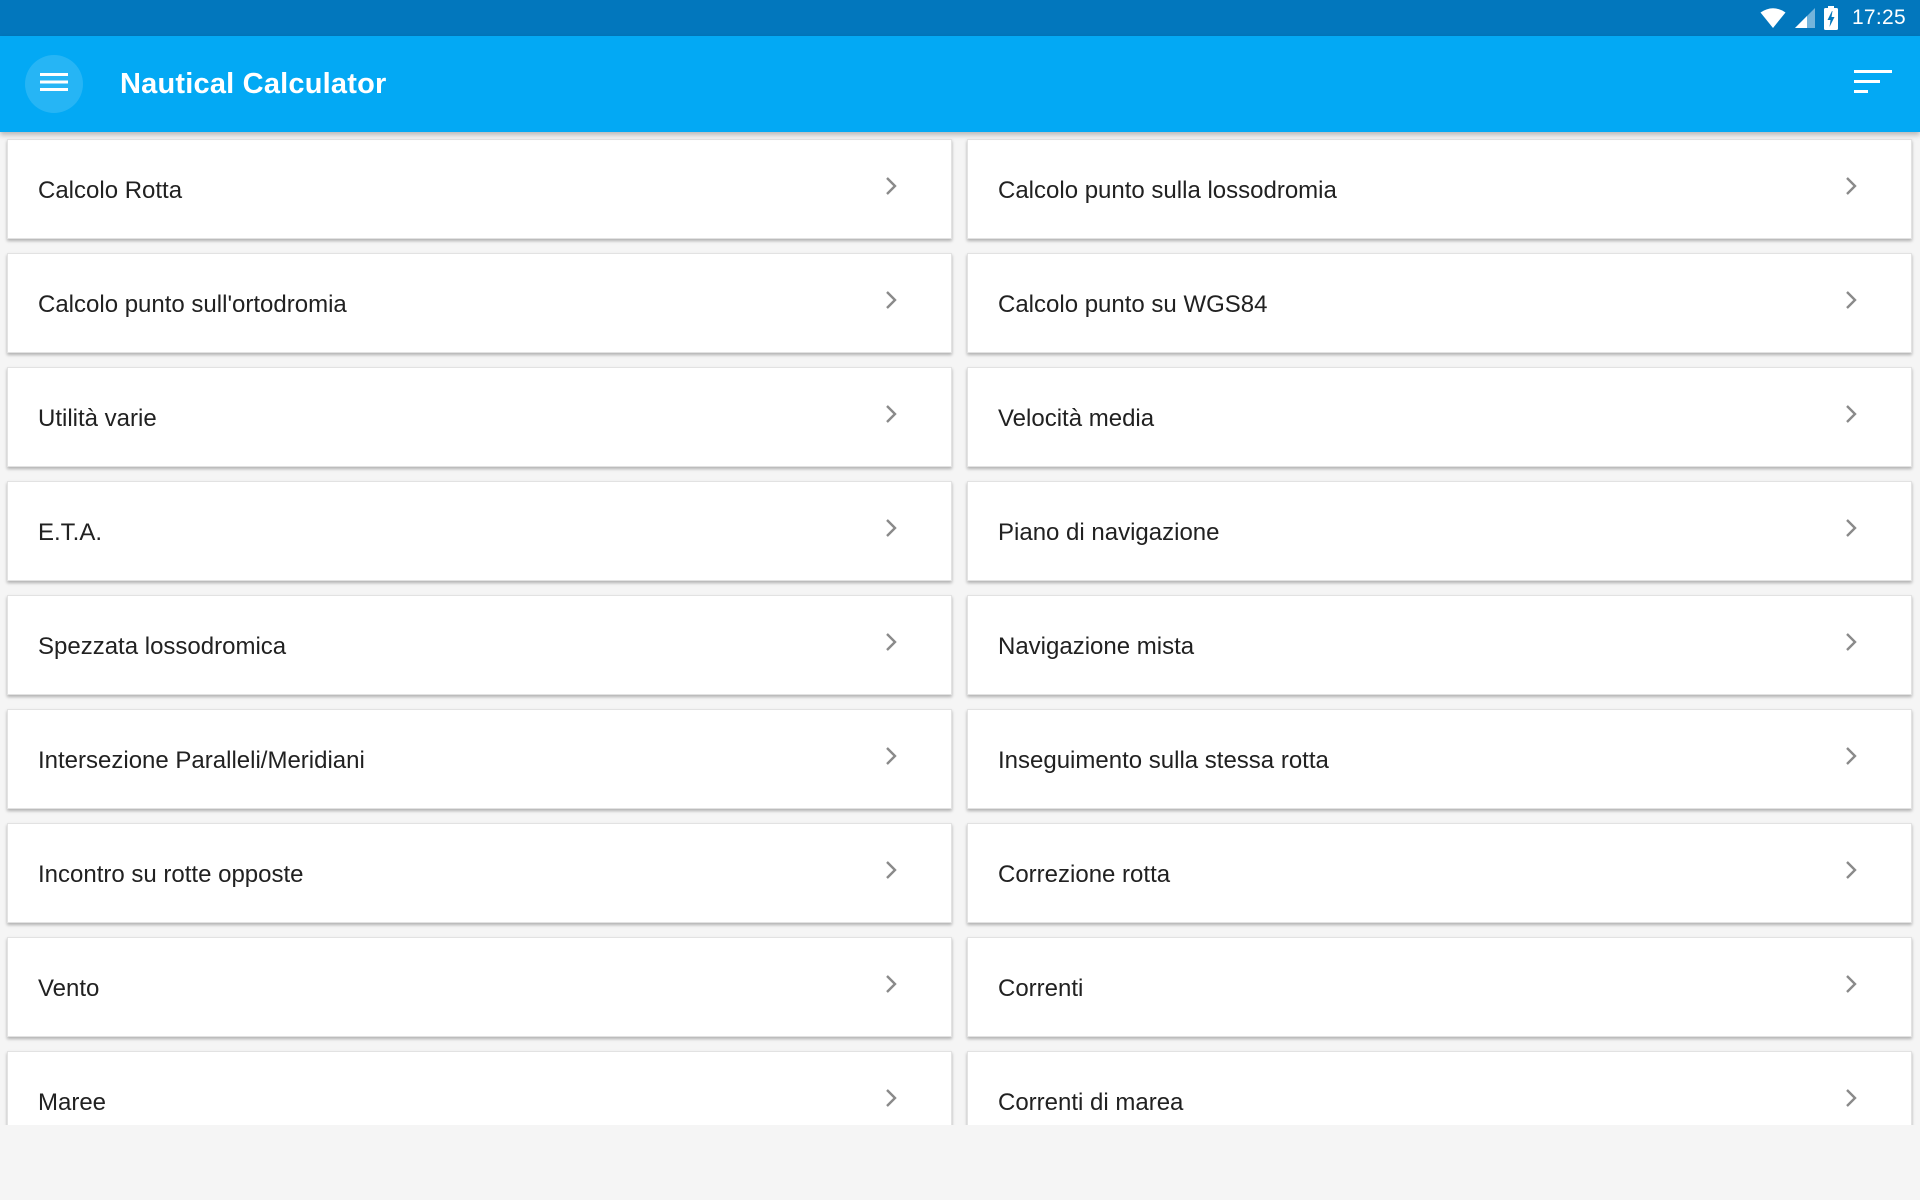 This screenshot has width=1920, height=1200. Describe the element at coordinates (479, 987) in the screenshot. I see `menu-item-vento: Vento` at that location.